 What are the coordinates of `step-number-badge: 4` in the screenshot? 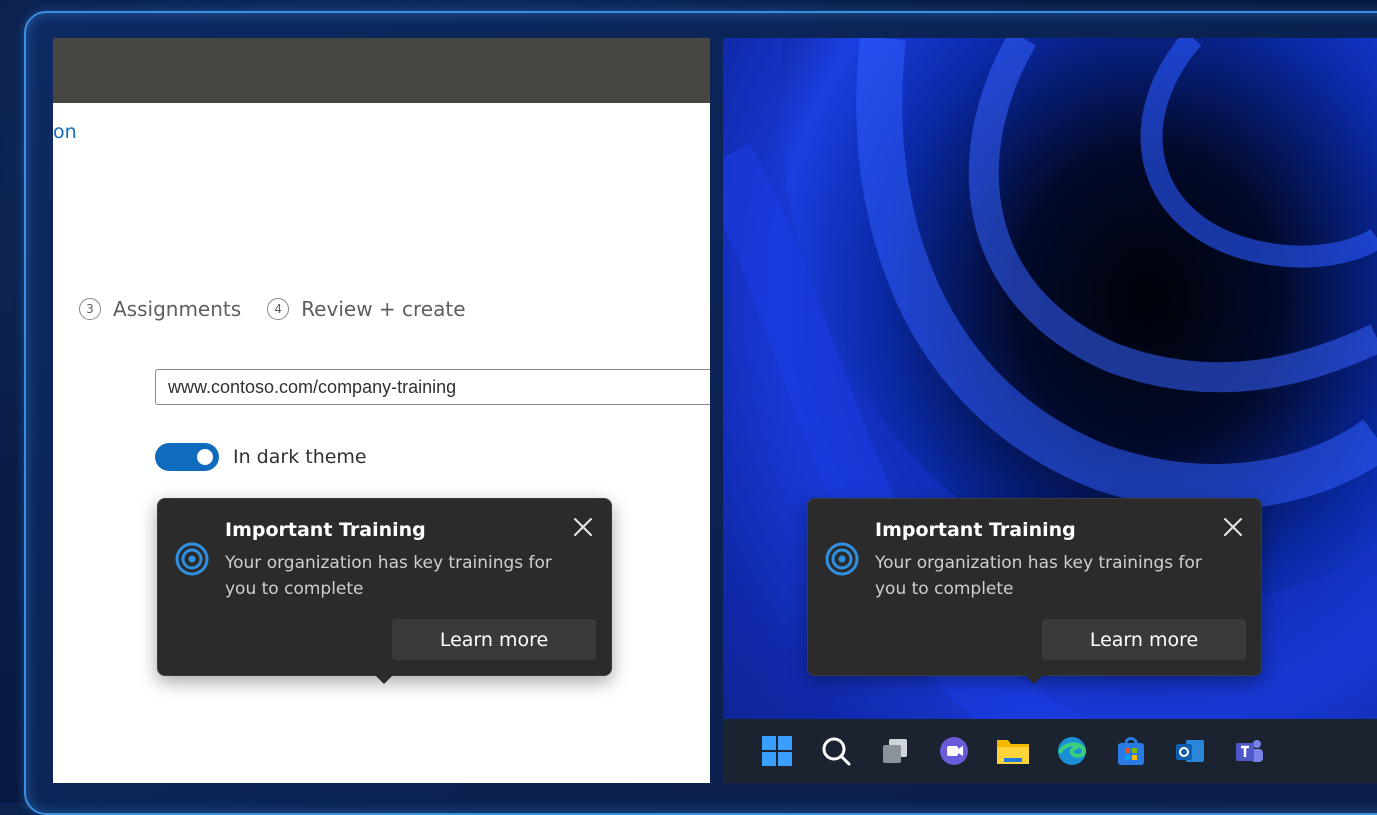 It's located at (278, 309).